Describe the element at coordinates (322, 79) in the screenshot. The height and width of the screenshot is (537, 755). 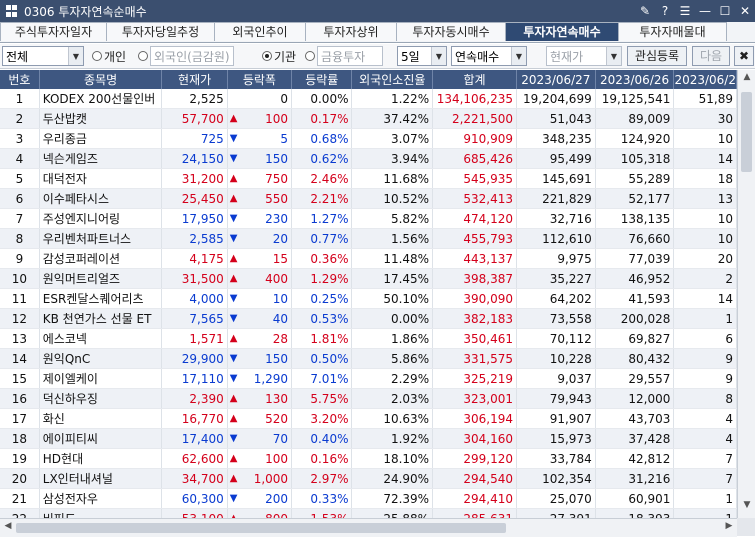
I see `col-header-rate: 등락률` at that location.